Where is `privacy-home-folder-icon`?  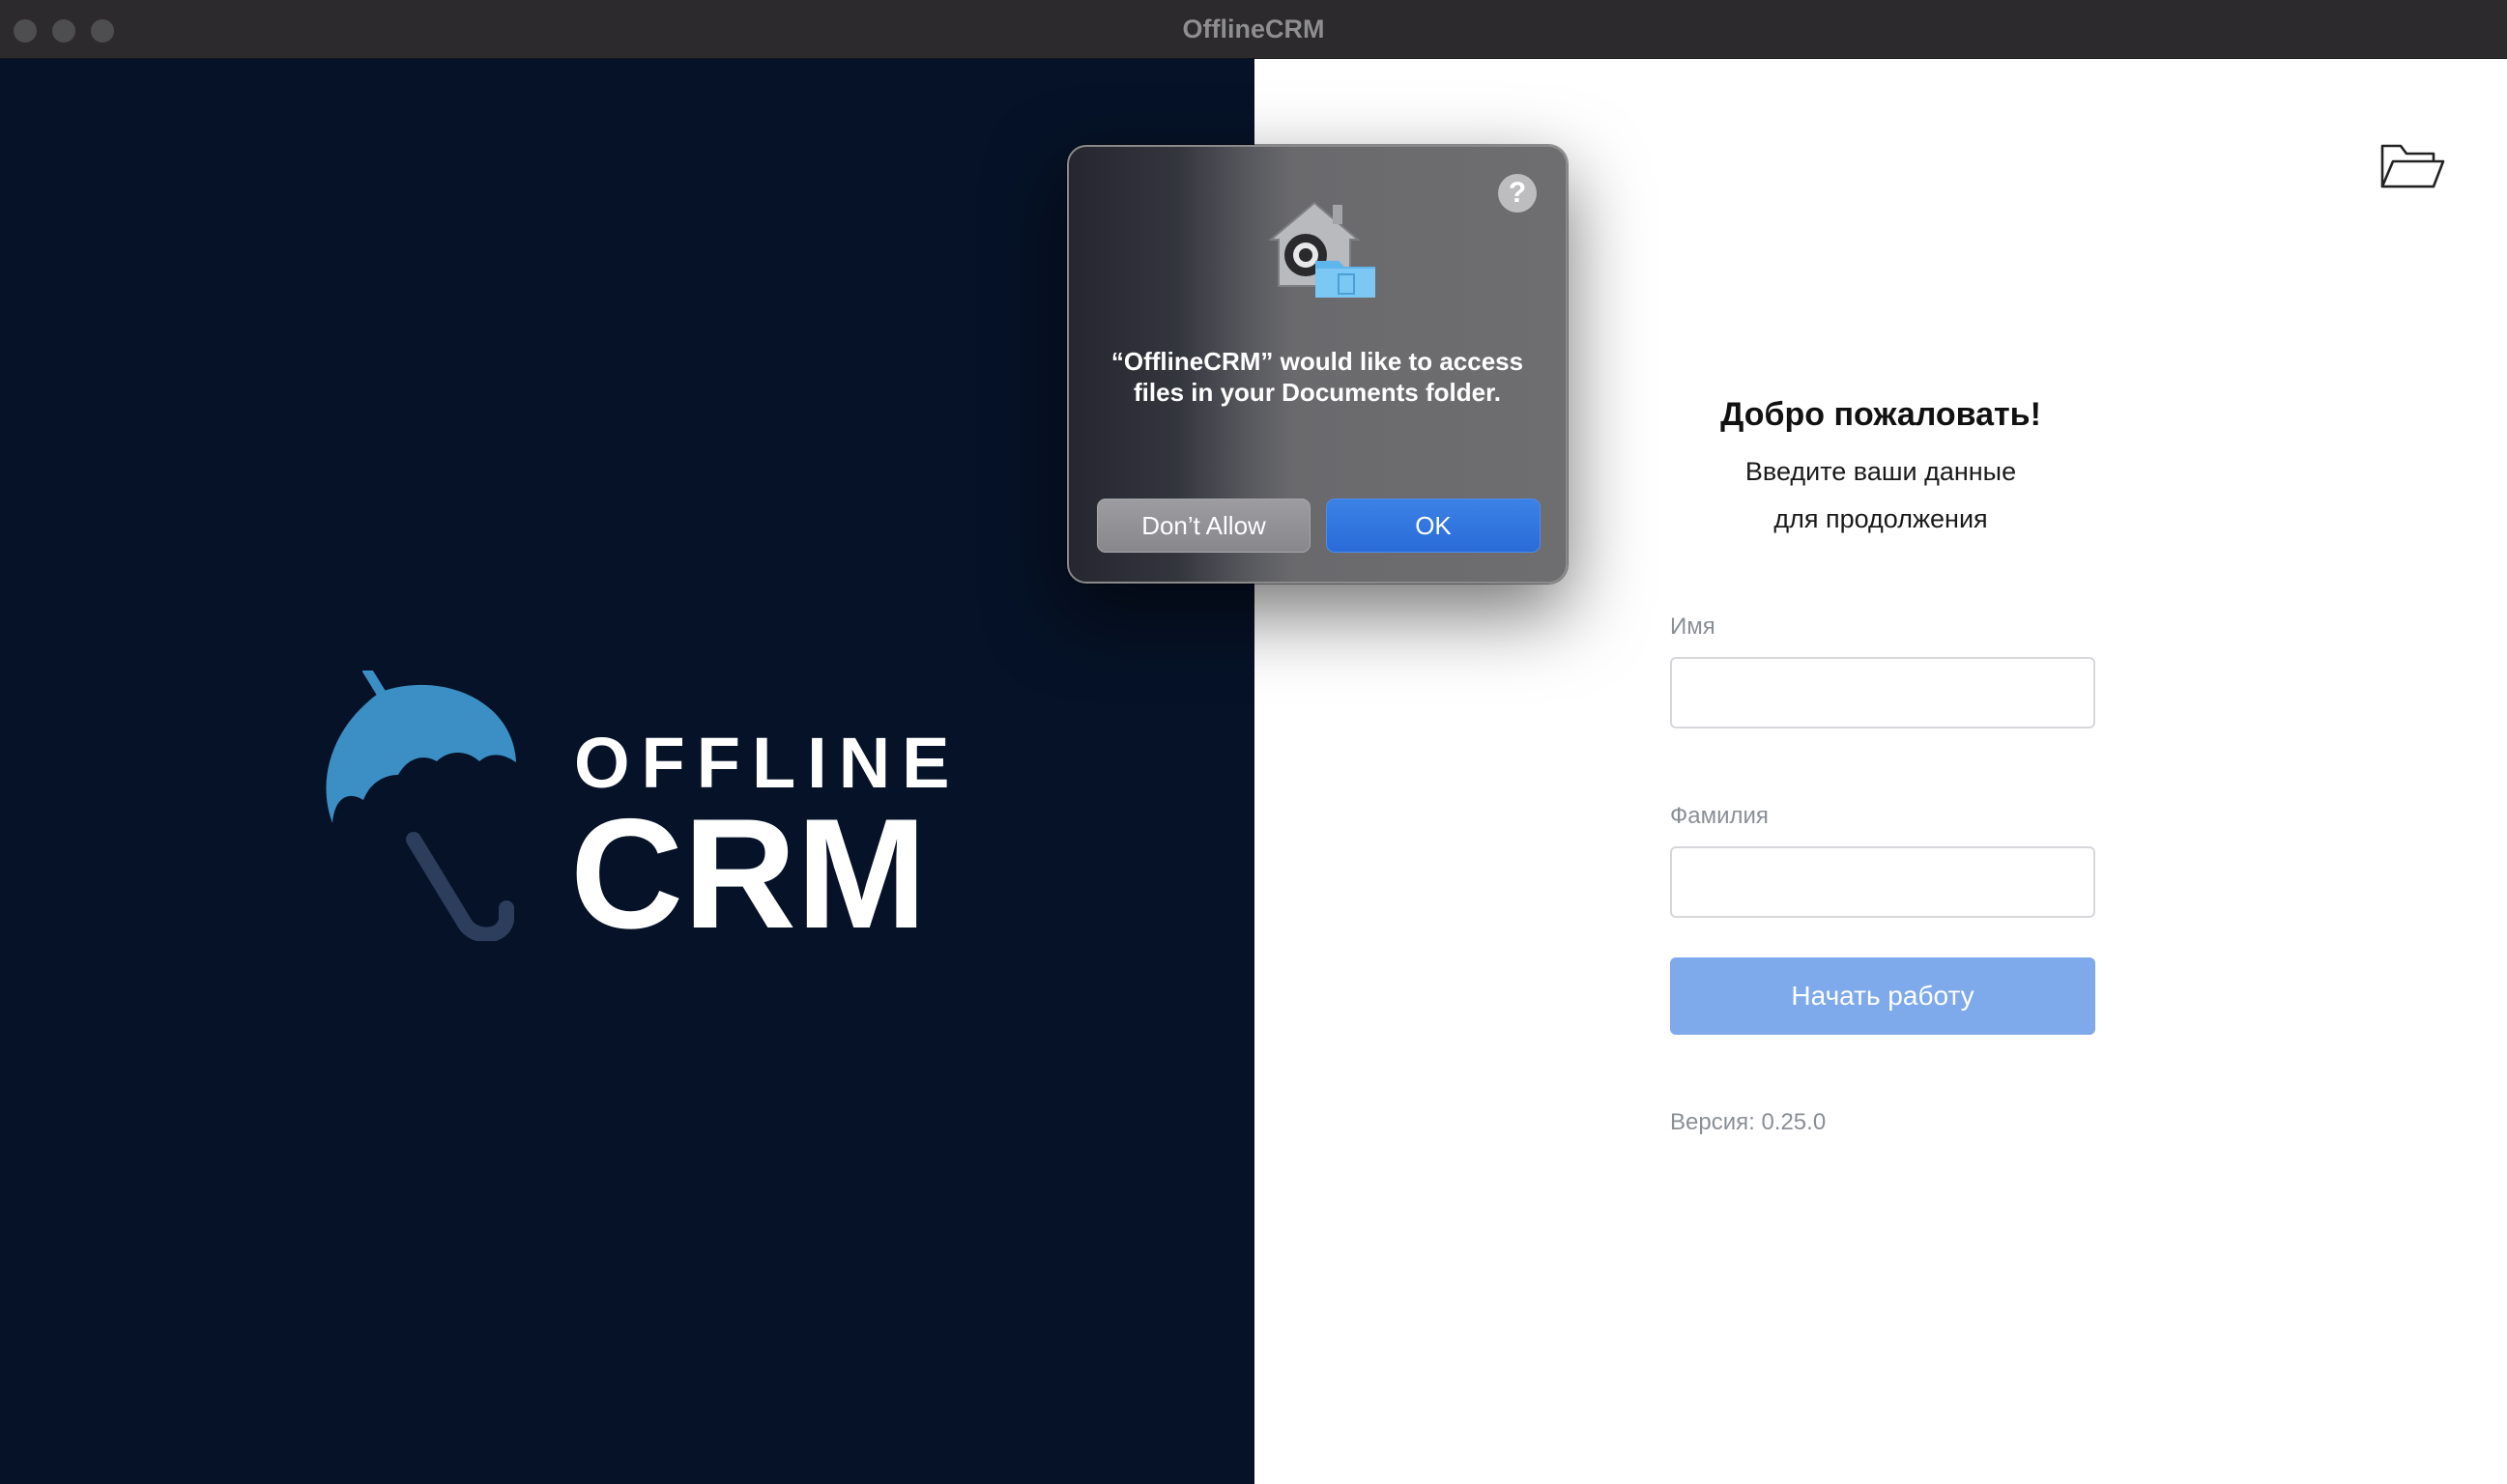
privacy-home-folder-icon is located at coordinates (1321, 250).